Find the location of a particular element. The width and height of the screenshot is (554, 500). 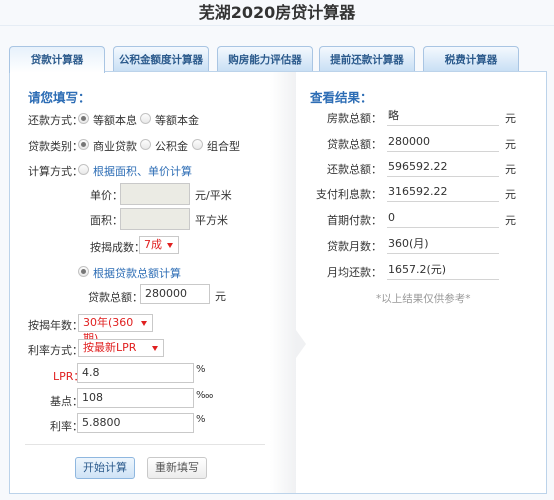

radio-provident-fund is located at coordinates (145, 144).